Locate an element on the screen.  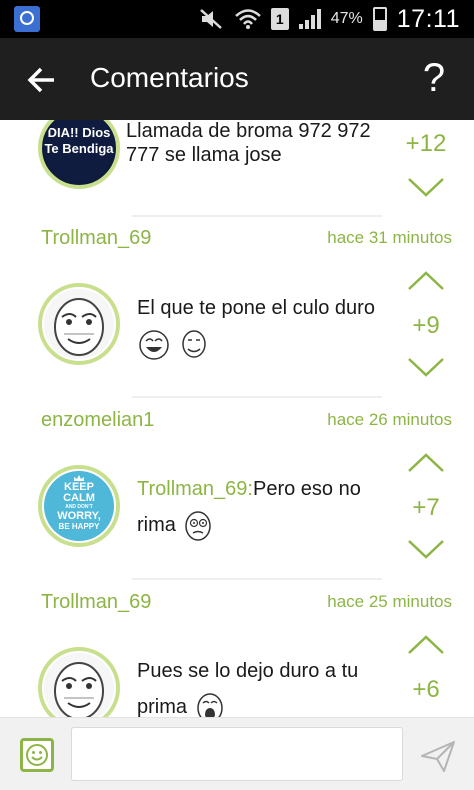
arrow-back-icon is located at coordinates (42, 80).